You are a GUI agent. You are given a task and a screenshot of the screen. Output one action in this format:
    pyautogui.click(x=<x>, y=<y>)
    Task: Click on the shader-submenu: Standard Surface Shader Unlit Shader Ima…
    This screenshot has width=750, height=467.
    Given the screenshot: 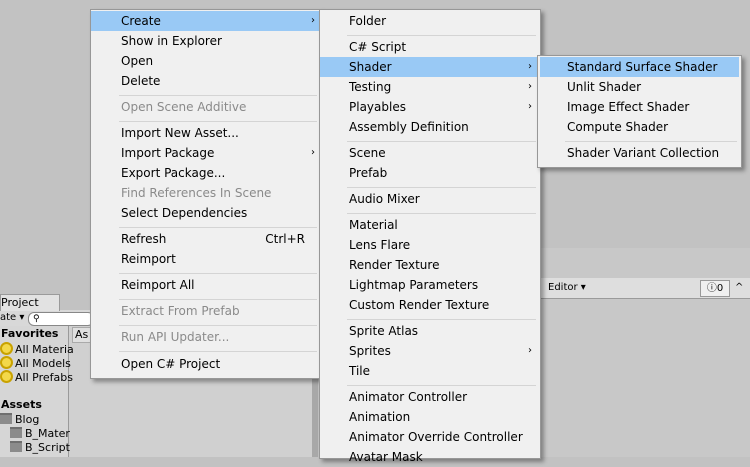 What is the action you would take?
    pyautogui.click(x=639, y=111)
    